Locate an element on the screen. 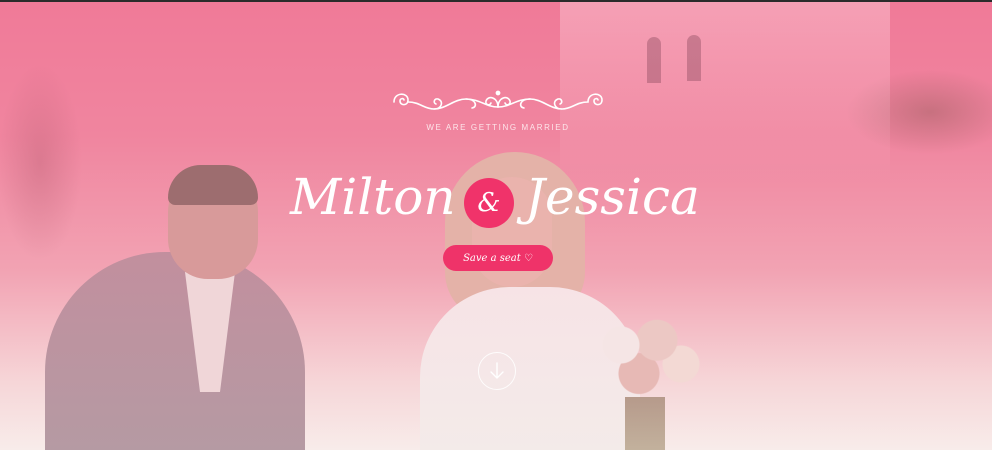  scroll-down-button is located at coordinates (497, 371).